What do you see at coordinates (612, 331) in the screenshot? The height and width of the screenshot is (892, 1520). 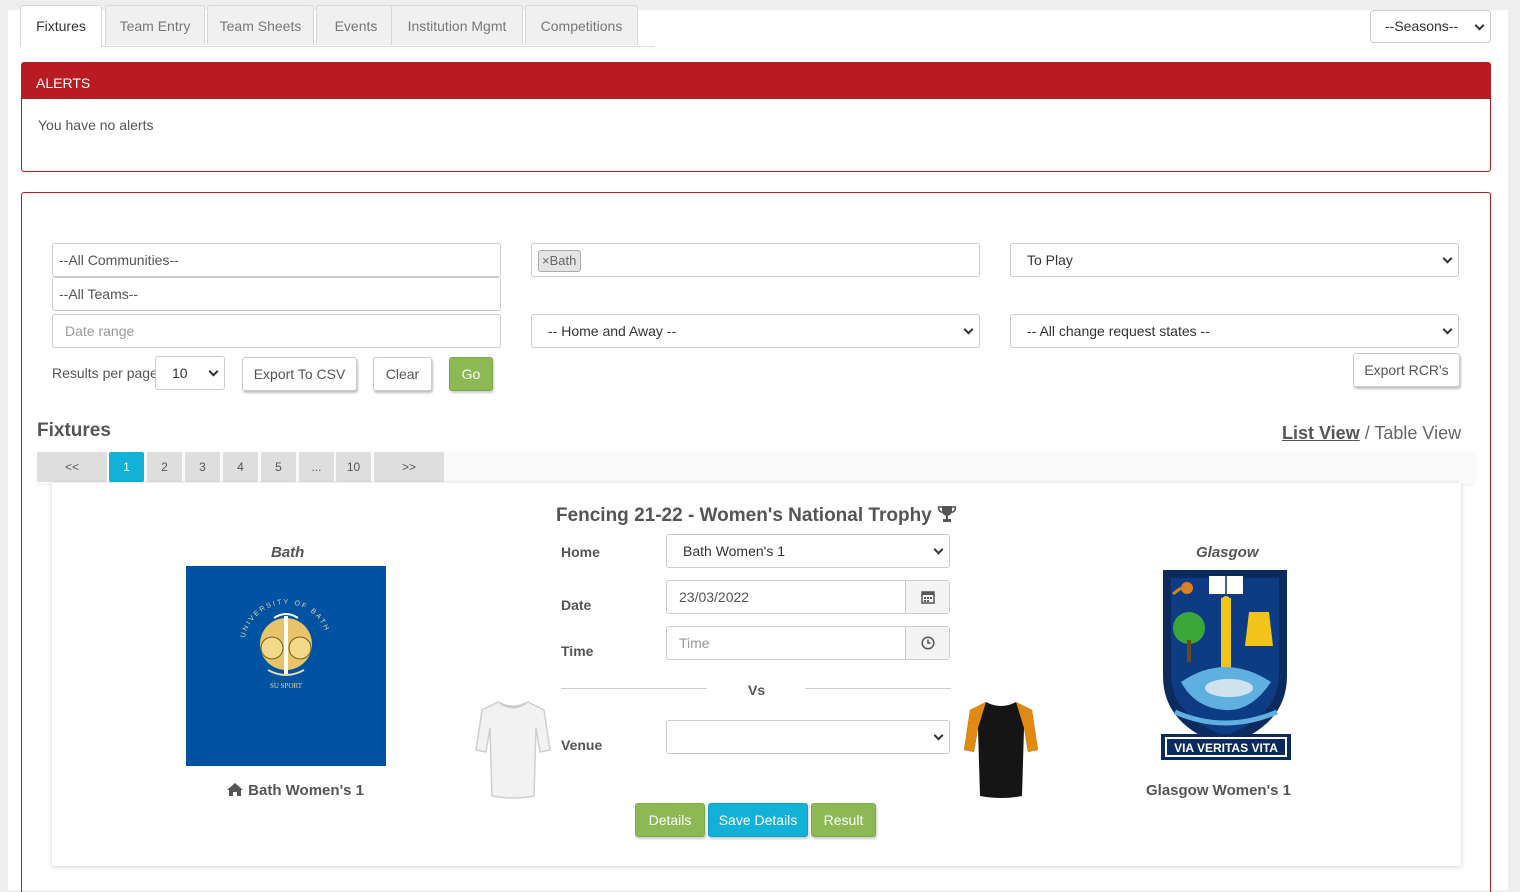 I see `home-away-value: -- Home and Away --` at bounding box center [612, 331].